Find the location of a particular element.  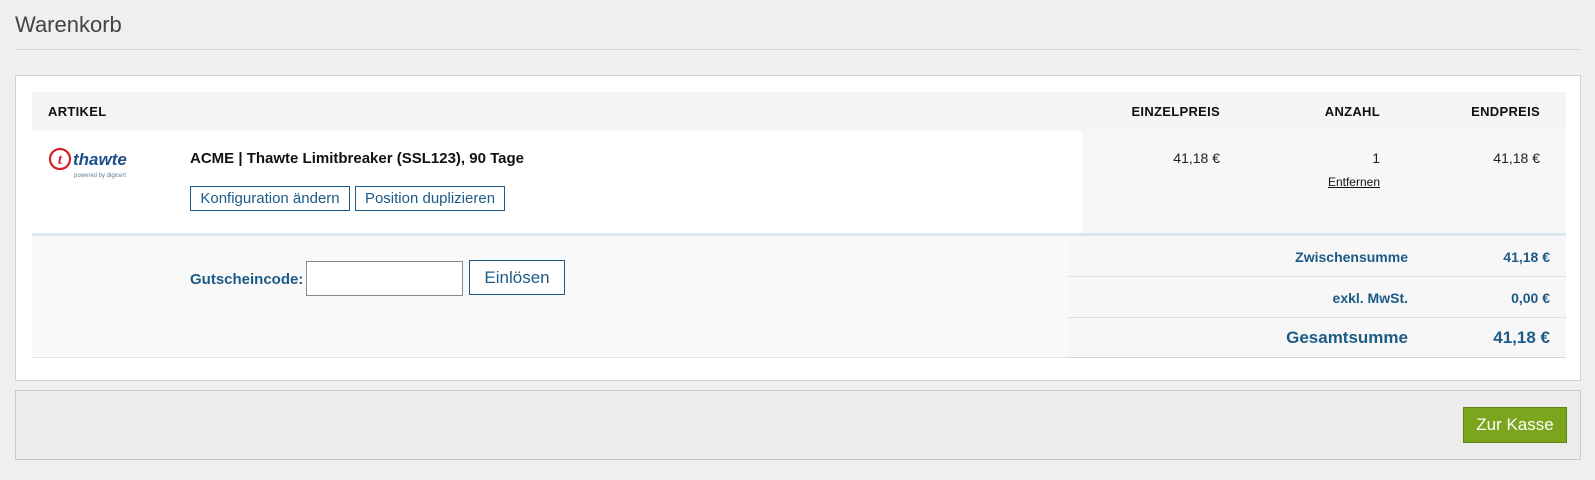

redeem-coupon-button: Einlösen is located at coordinates (517, 277).